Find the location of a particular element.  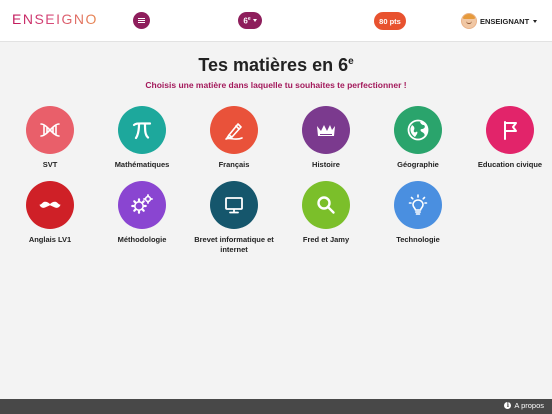

subject-tile-methodologie: Méthodologie is located at coordinates (142, 213).